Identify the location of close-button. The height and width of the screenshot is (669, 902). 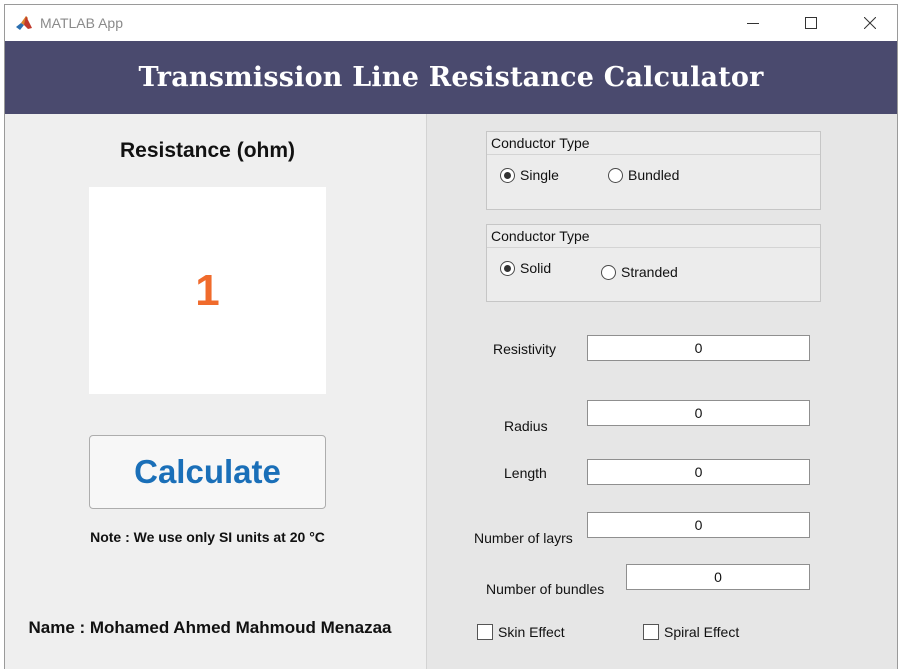
(869, 23).